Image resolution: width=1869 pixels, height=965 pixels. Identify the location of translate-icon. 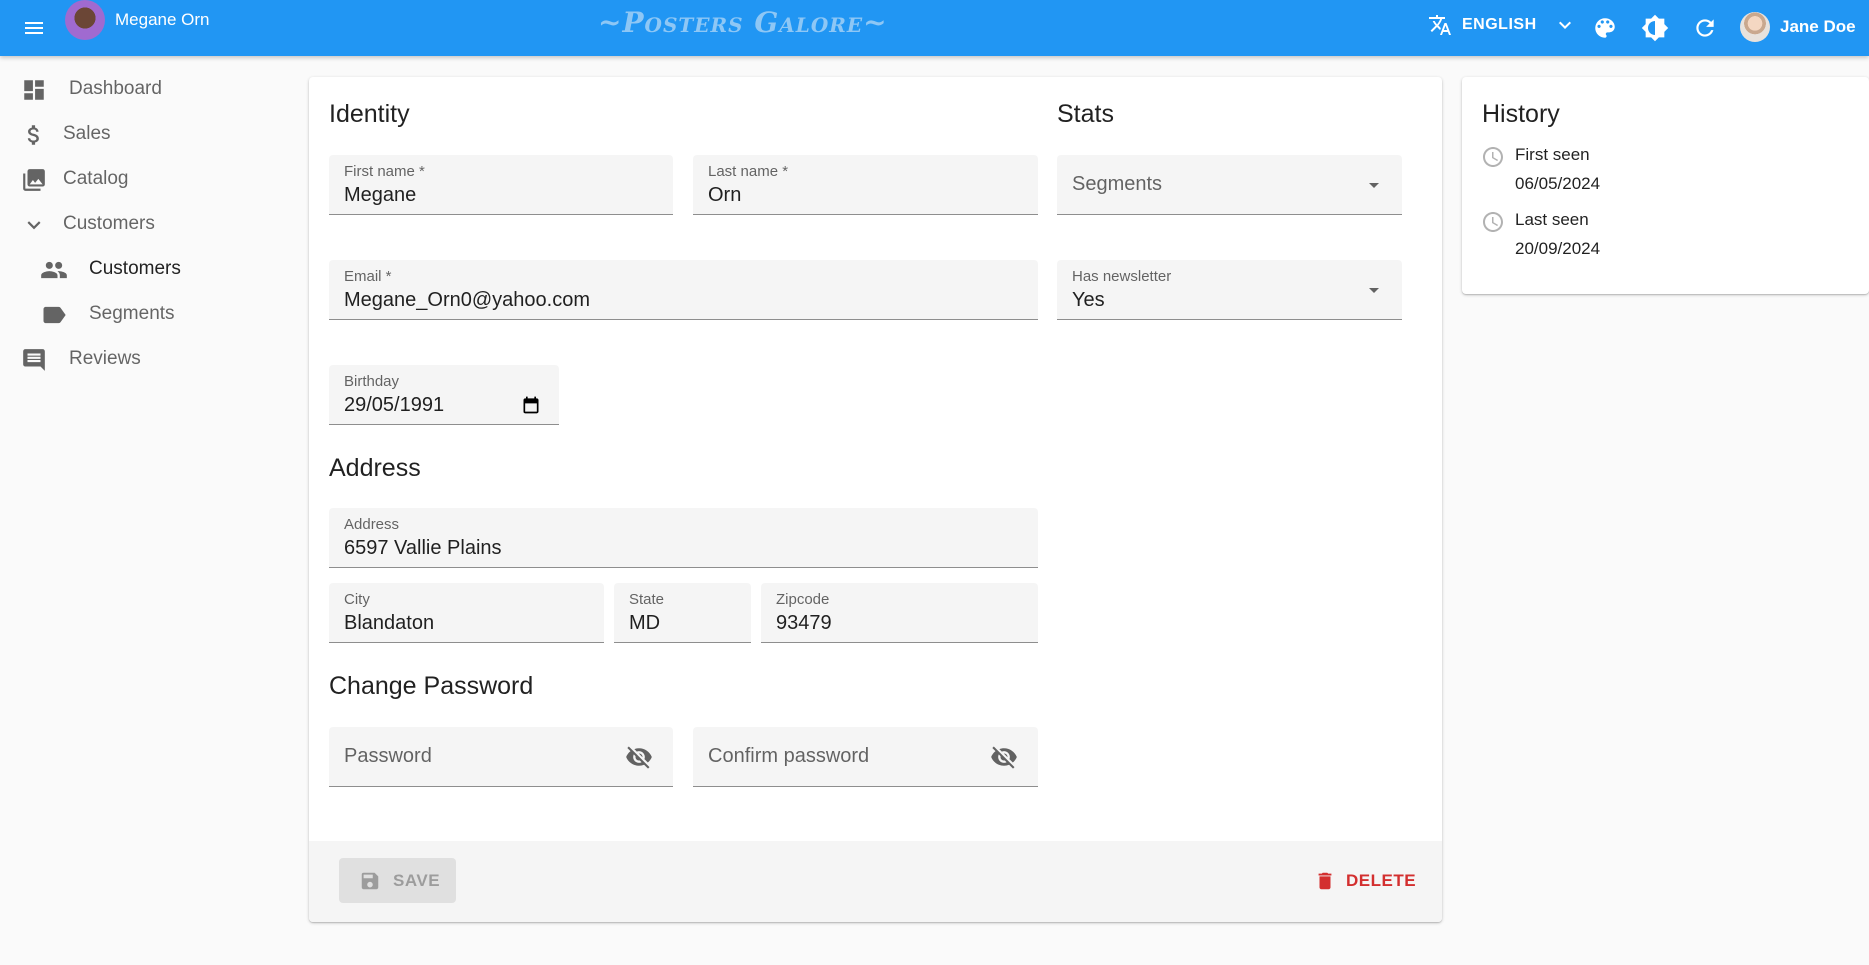
(1440, 25).